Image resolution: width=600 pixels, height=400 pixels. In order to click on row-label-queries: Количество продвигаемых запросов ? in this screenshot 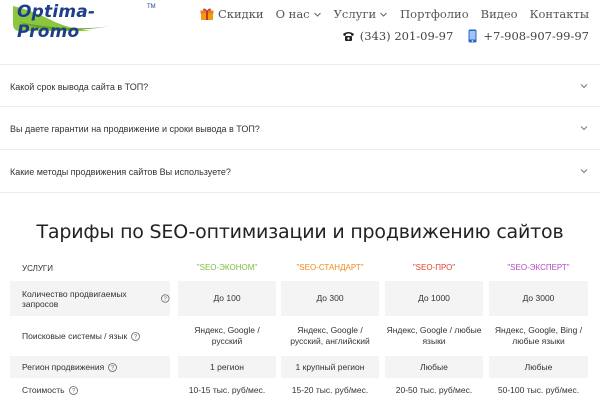, I will do `click(90, 298)`.